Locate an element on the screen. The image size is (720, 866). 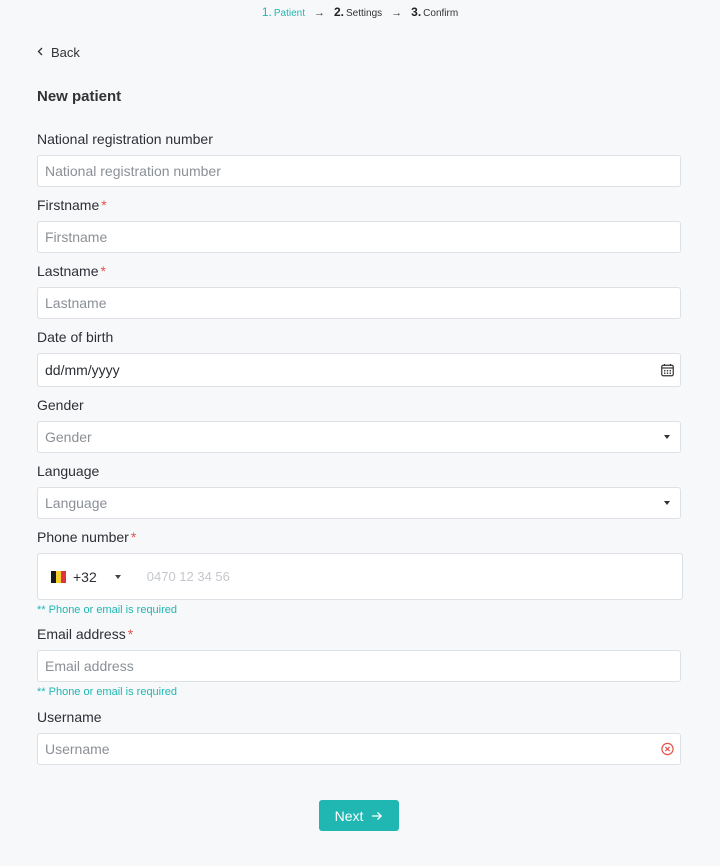
lastname-input: Lastname is located at coordinates (359, 303).